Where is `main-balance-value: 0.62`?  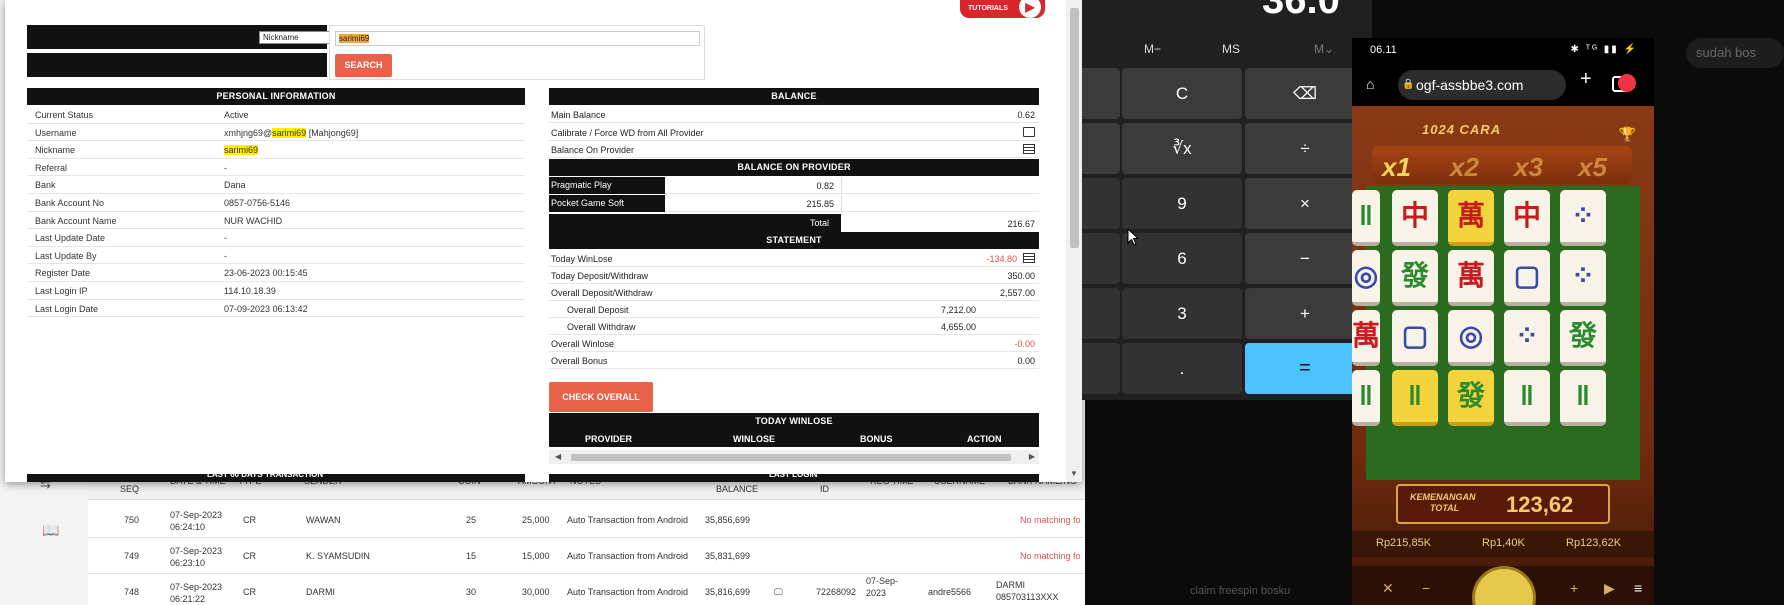
main-balance-value: 0.62 is located at coordinates (1026, 115).